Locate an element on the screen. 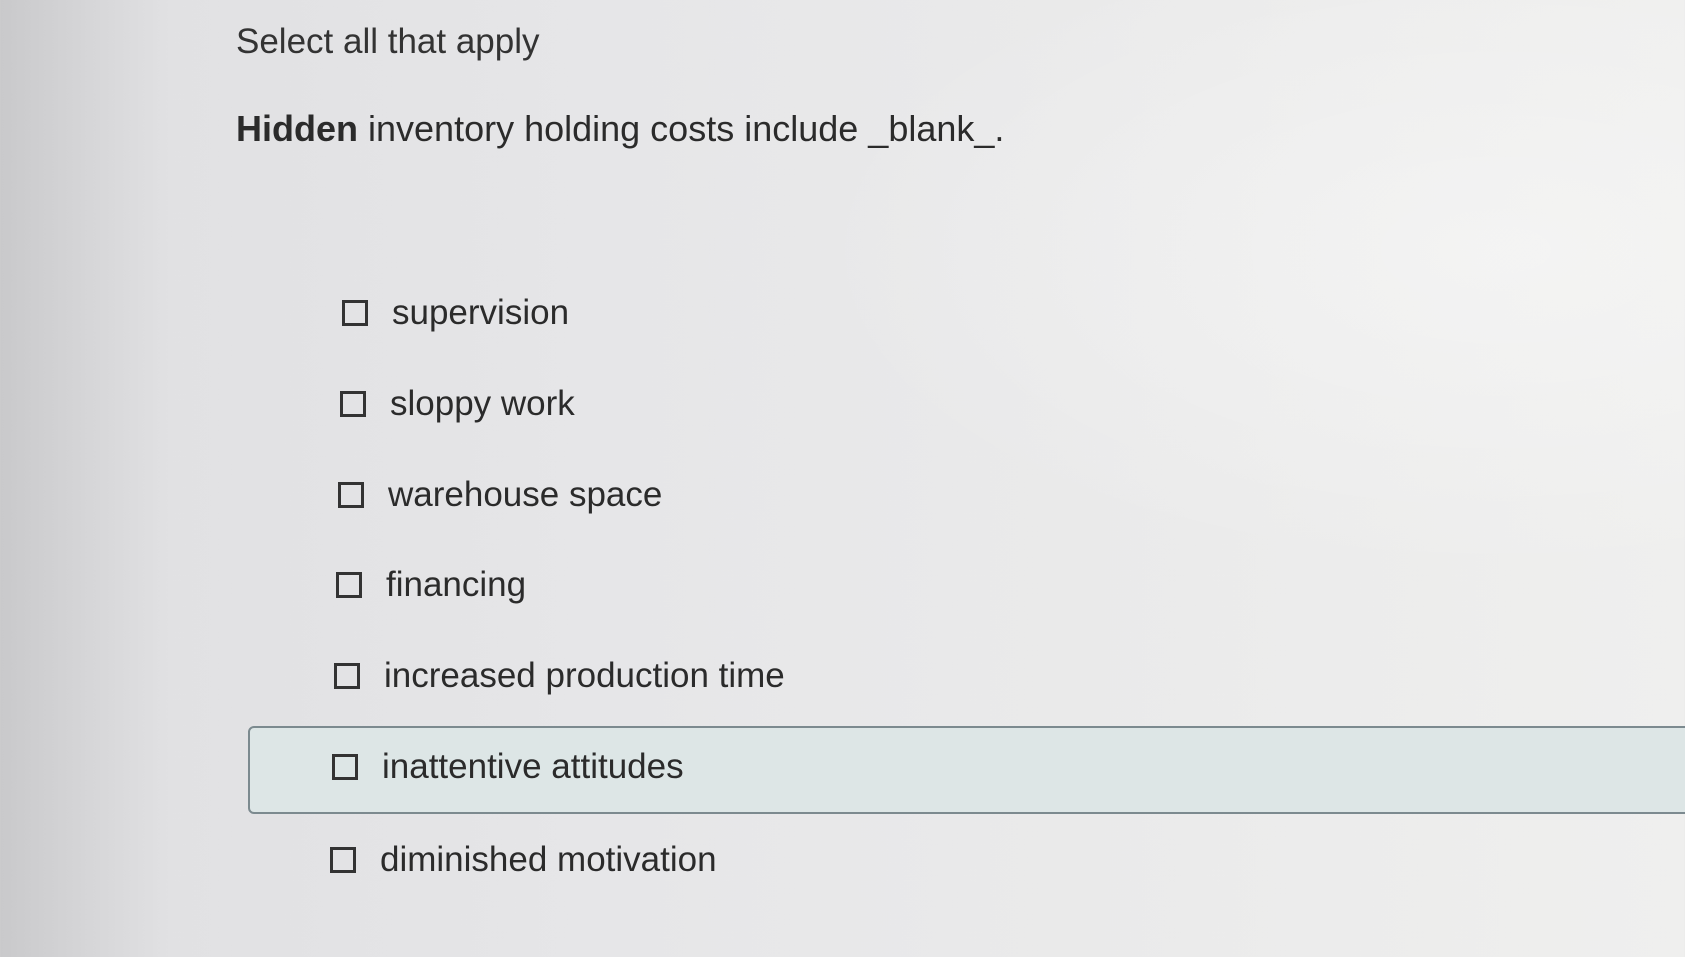  option-diminished-motivation: diminished motivation is located at coordinates (523, 860).